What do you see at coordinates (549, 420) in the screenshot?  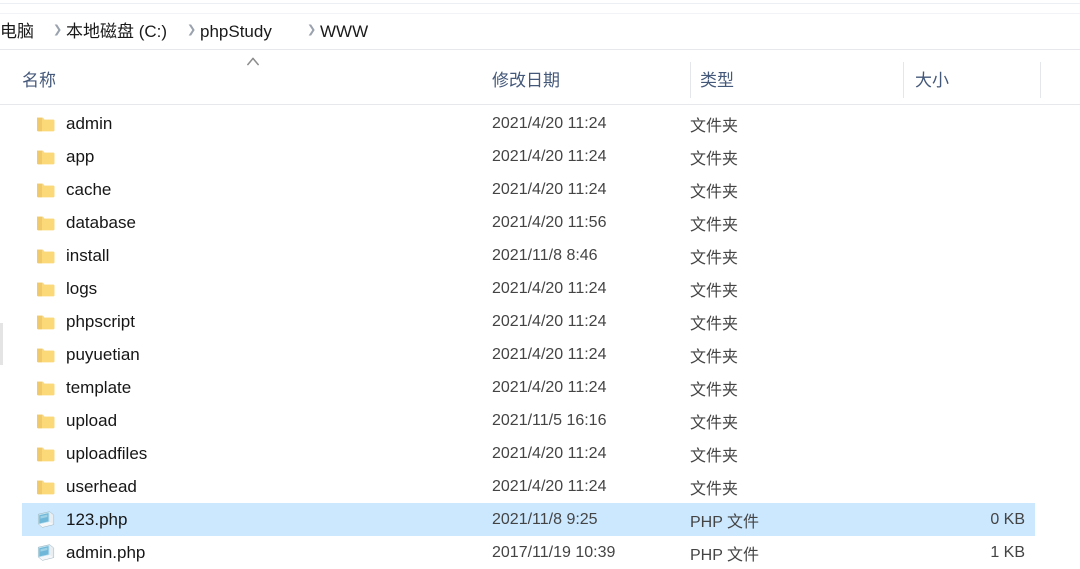 I see `cell-date-modified: 2021/11/5 16:16` at bounding box center [549, 420].